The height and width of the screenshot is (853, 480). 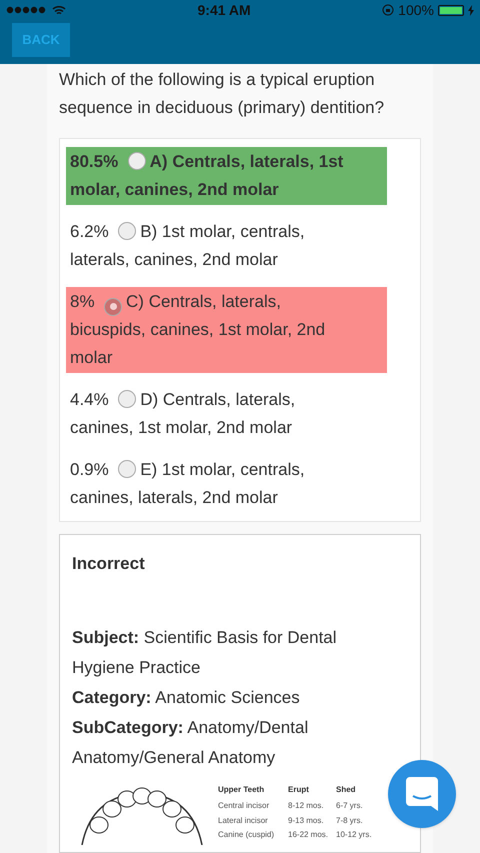 What do you see at coordinates (416, 10) in the screenshot?
I see `battery-percent: 100%` at bounding box center [416, 10].